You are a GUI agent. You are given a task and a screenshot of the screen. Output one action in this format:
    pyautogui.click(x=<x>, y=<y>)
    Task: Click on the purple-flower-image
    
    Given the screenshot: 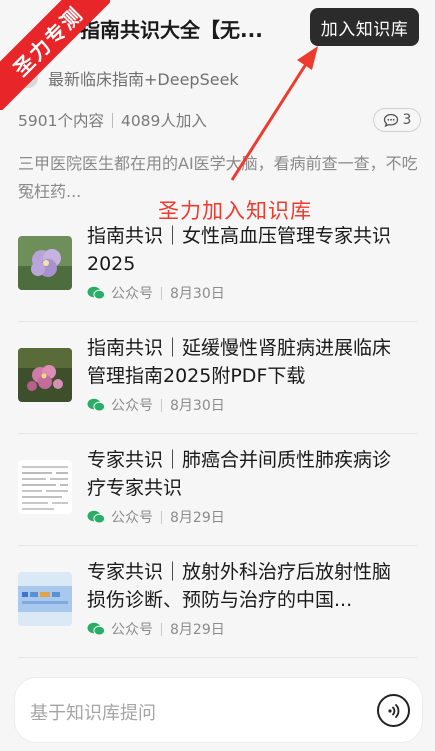 What is the action you would take?
    pyautogui.click(x=45, y=263)
    